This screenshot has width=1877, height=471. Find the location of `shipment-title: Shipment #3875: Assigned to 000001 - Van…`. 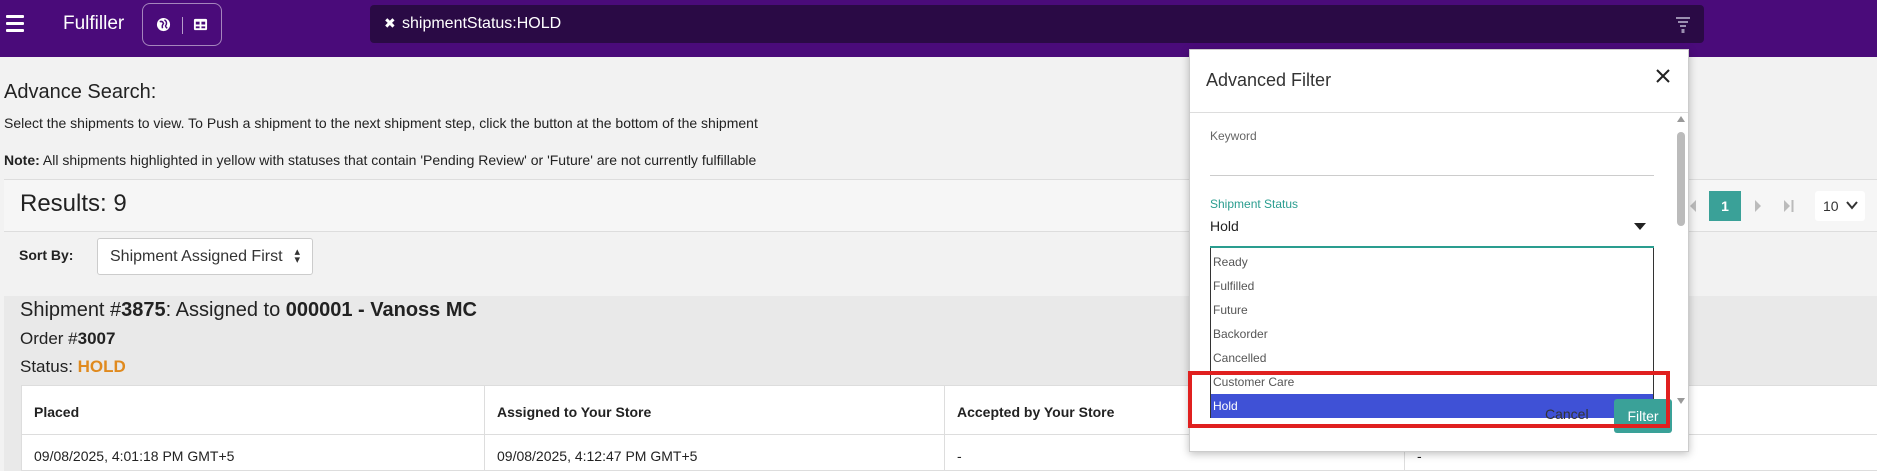

shipment-title: Shipment #3875: Assigned to 000001 - Van… is located at coordinates (248, 310).